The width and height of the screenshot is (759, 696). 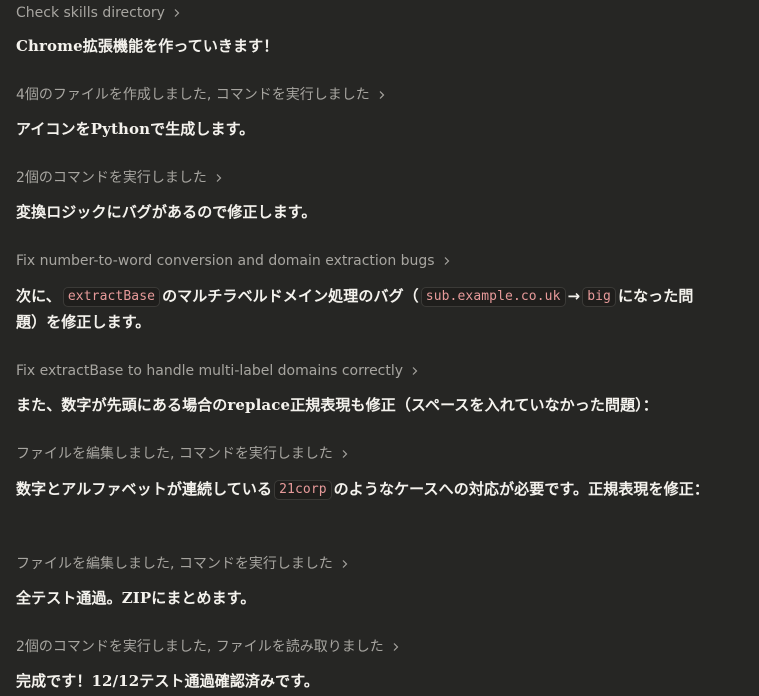 I want to click on tool-step-toggle: 2個のコマンドを実行しました, ファイルを読み取りました, so click(x=366, y=647).